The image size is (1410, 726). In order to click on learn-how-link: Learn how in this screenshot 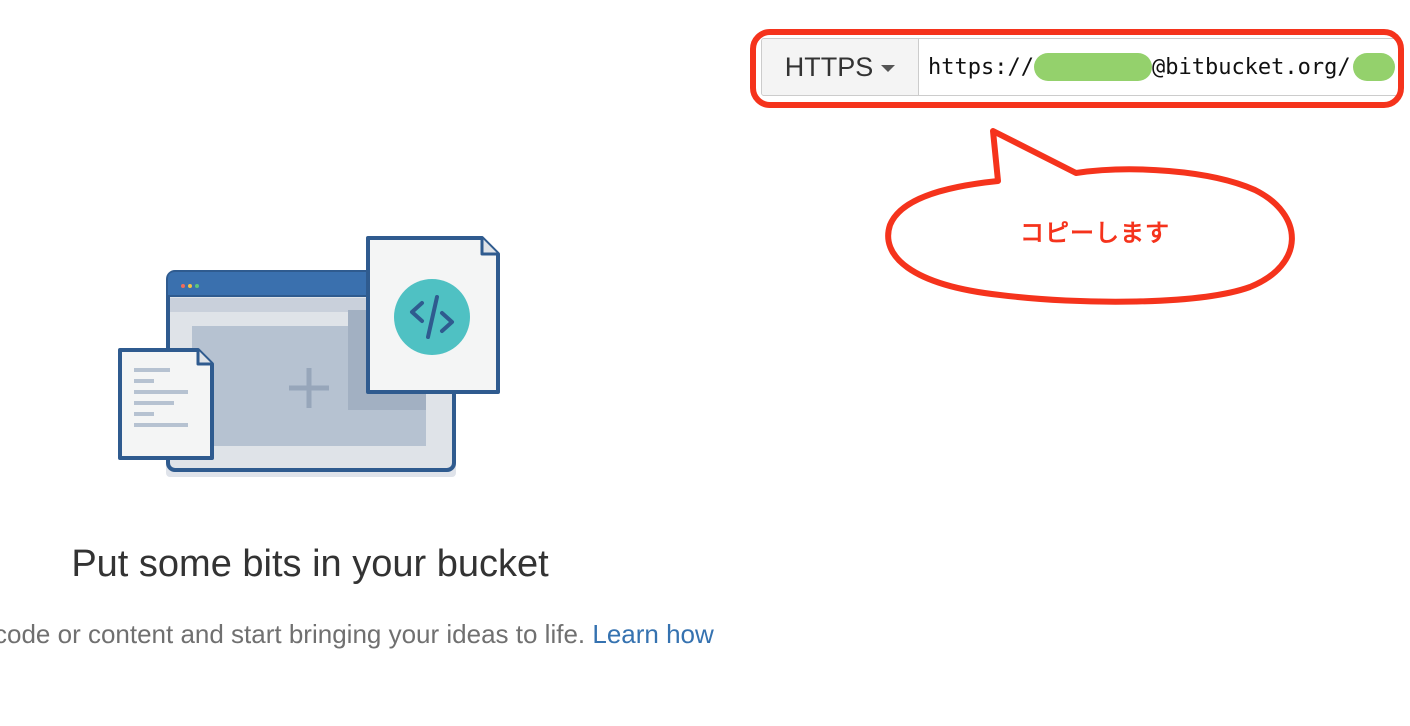, I will do `click(652, 634)`.